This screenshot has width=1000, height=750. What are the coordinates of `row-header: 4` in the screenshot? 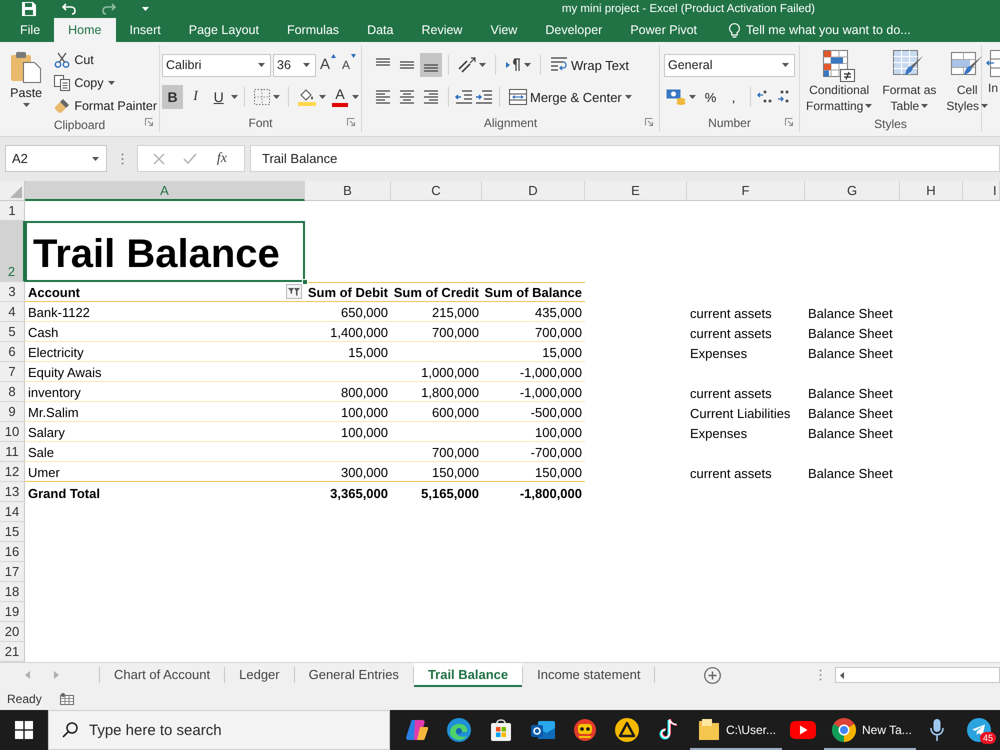 It's located at (12, 312).